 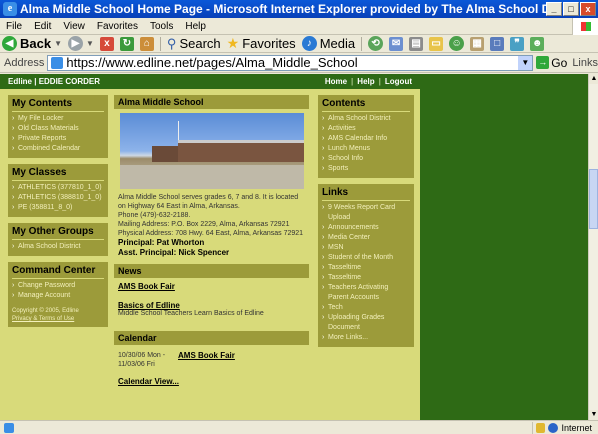 What do you see at coordinates (241, 141) in the screenshot?
I see `school-roof-trim` at bounding box center [241, 141].